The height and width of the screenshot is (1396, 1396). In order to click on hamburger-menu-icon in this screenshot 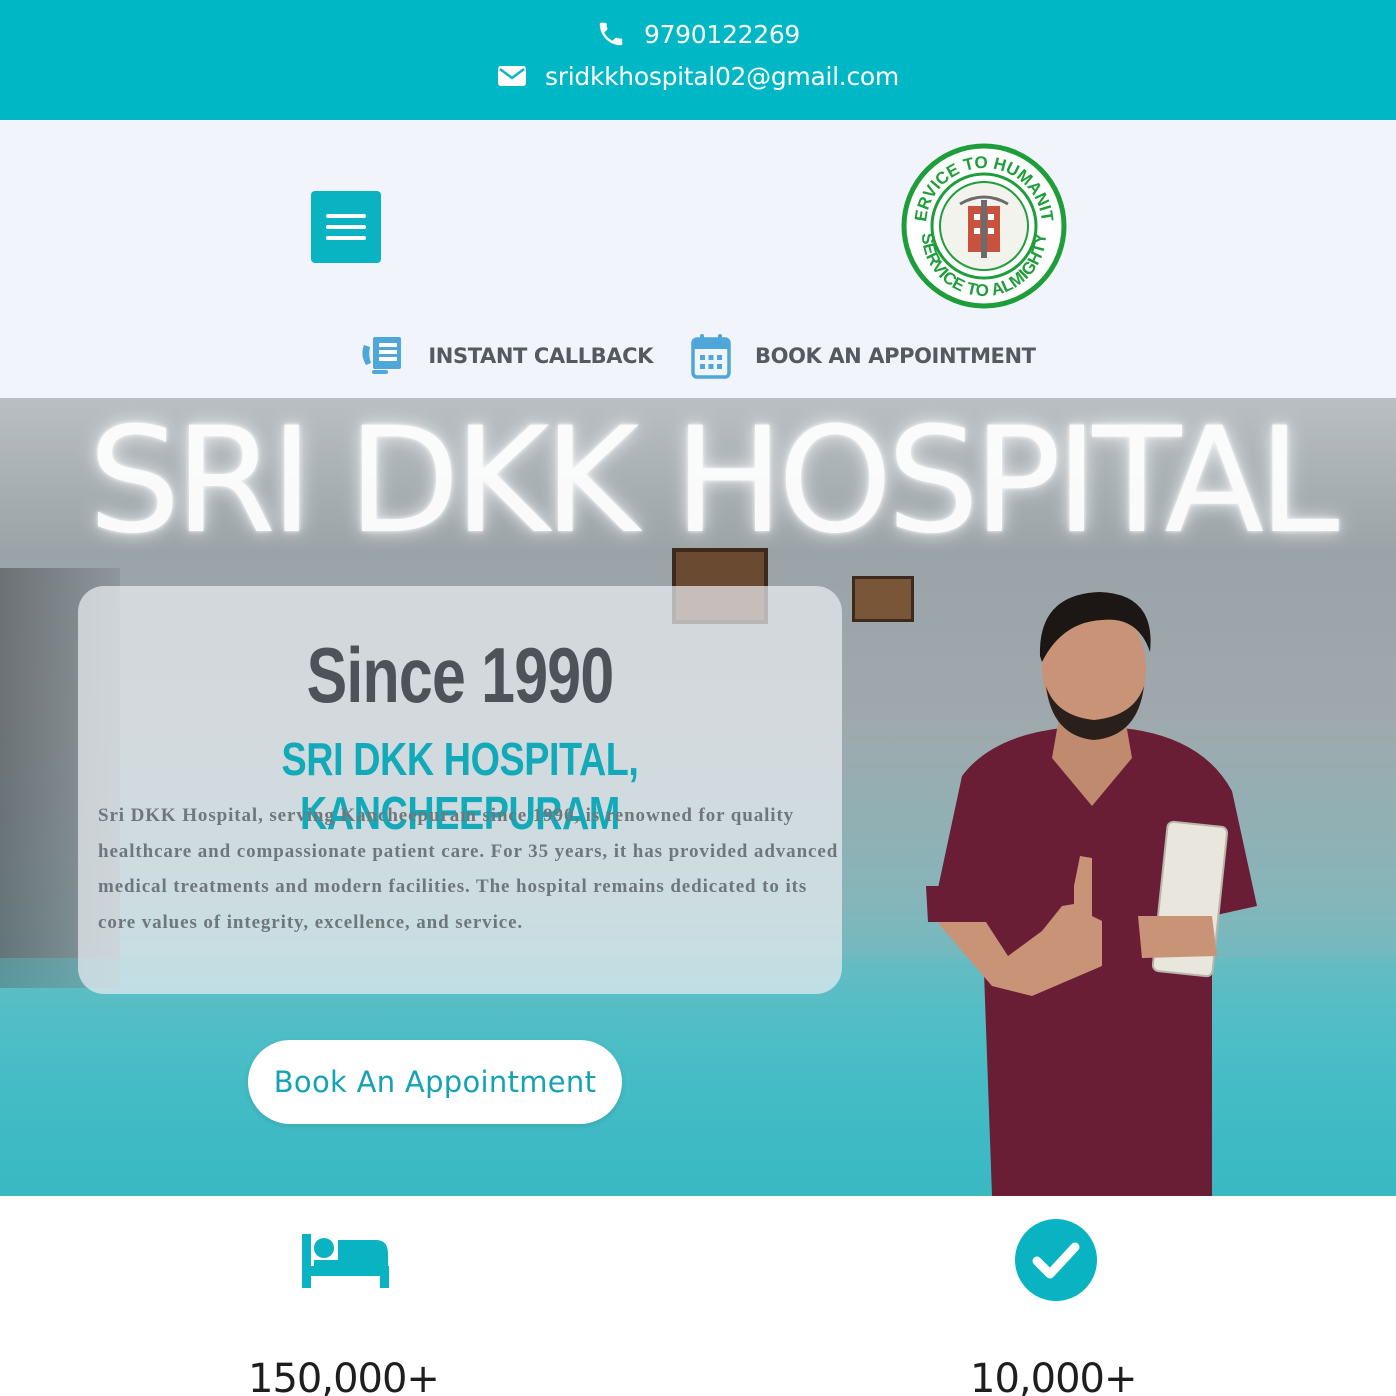, I will do `click(346, 227)`.